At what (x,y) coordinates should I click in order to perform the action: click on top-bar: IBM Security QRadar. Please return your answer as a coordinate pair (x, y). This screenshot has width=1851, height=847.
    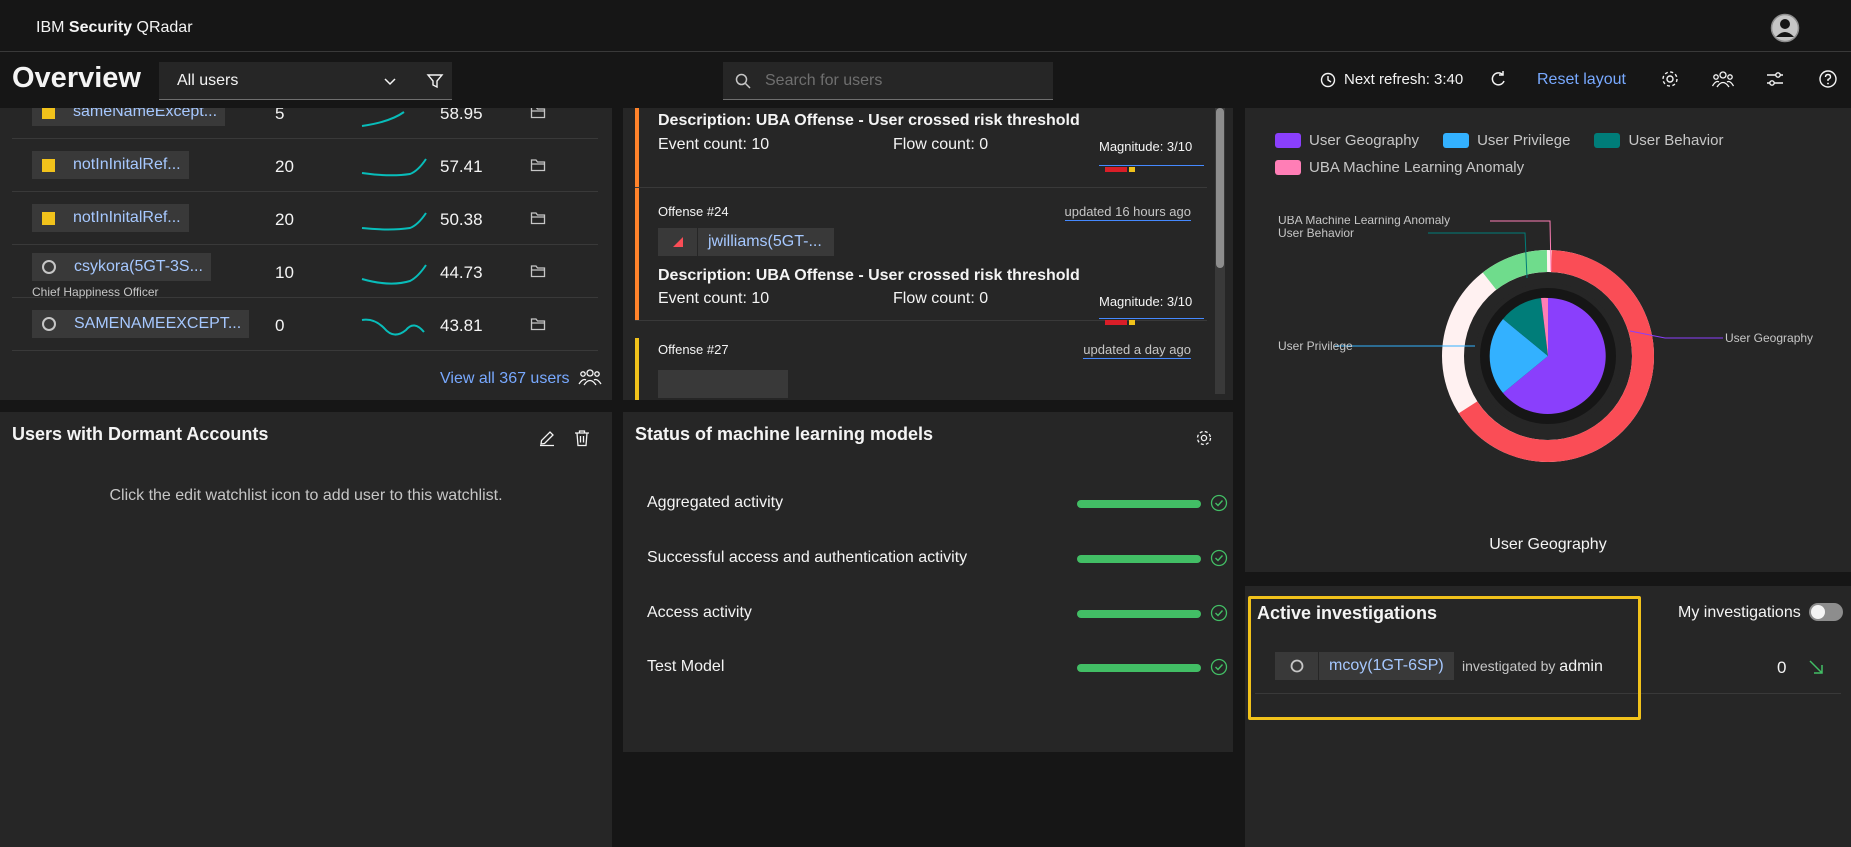
    Looking at the image, I should click on (925, 26).